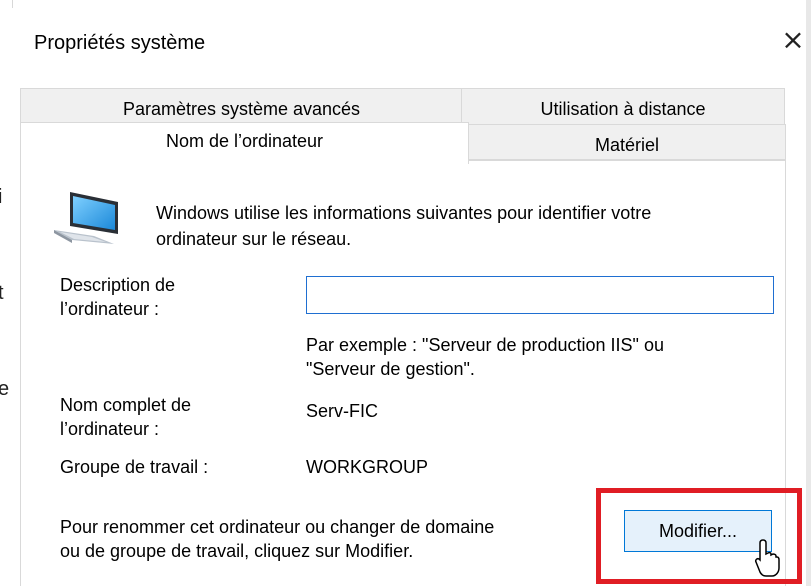 This screenshot has width=811, height=586. I want to click on intro-text-line2: ordinateur sur le réseau., so click(254, 239).